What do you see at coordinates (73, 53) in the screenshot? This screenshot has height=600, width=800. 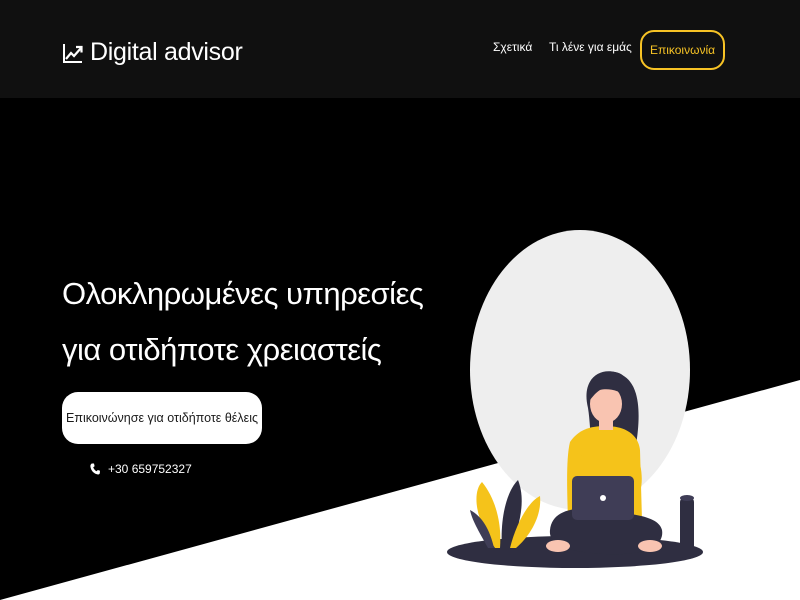 I see `trending-up-icon` at bounding box center [73, 53].